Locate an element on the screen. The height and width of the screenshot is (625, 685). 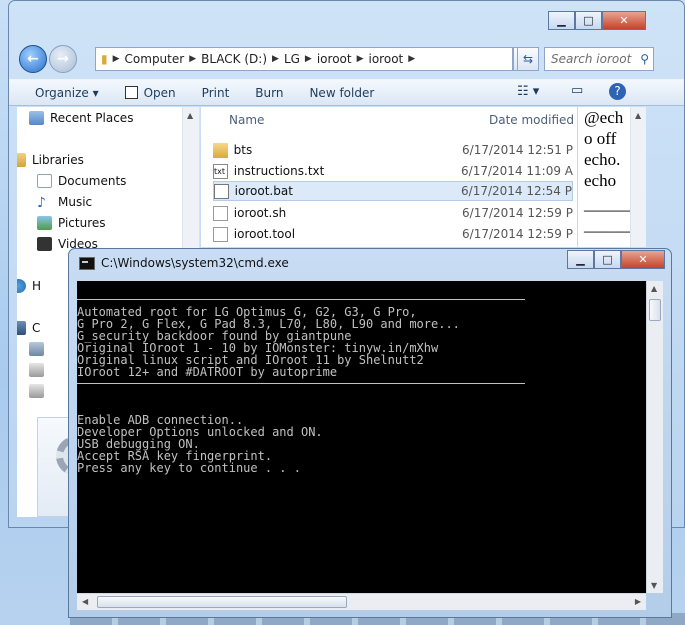
search-input: Search ioroot ⚲ is located at coordinates (599, 59).